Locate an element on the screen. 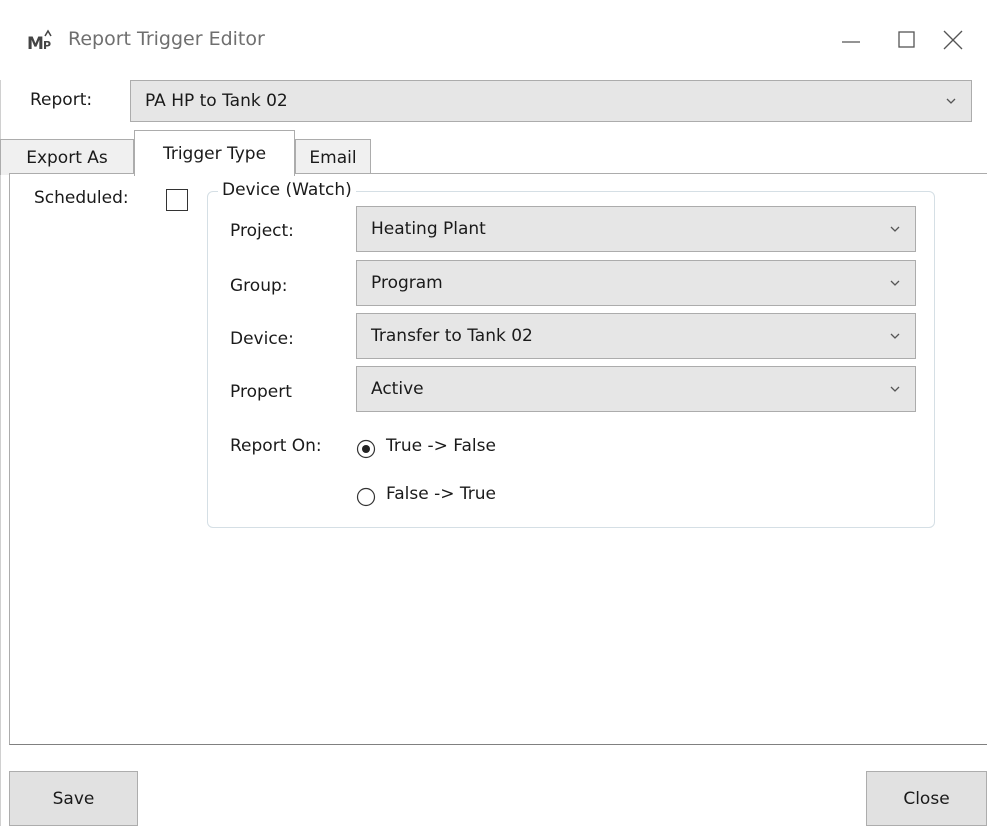  radio-false-to-true is located at coordinates (366, 497).